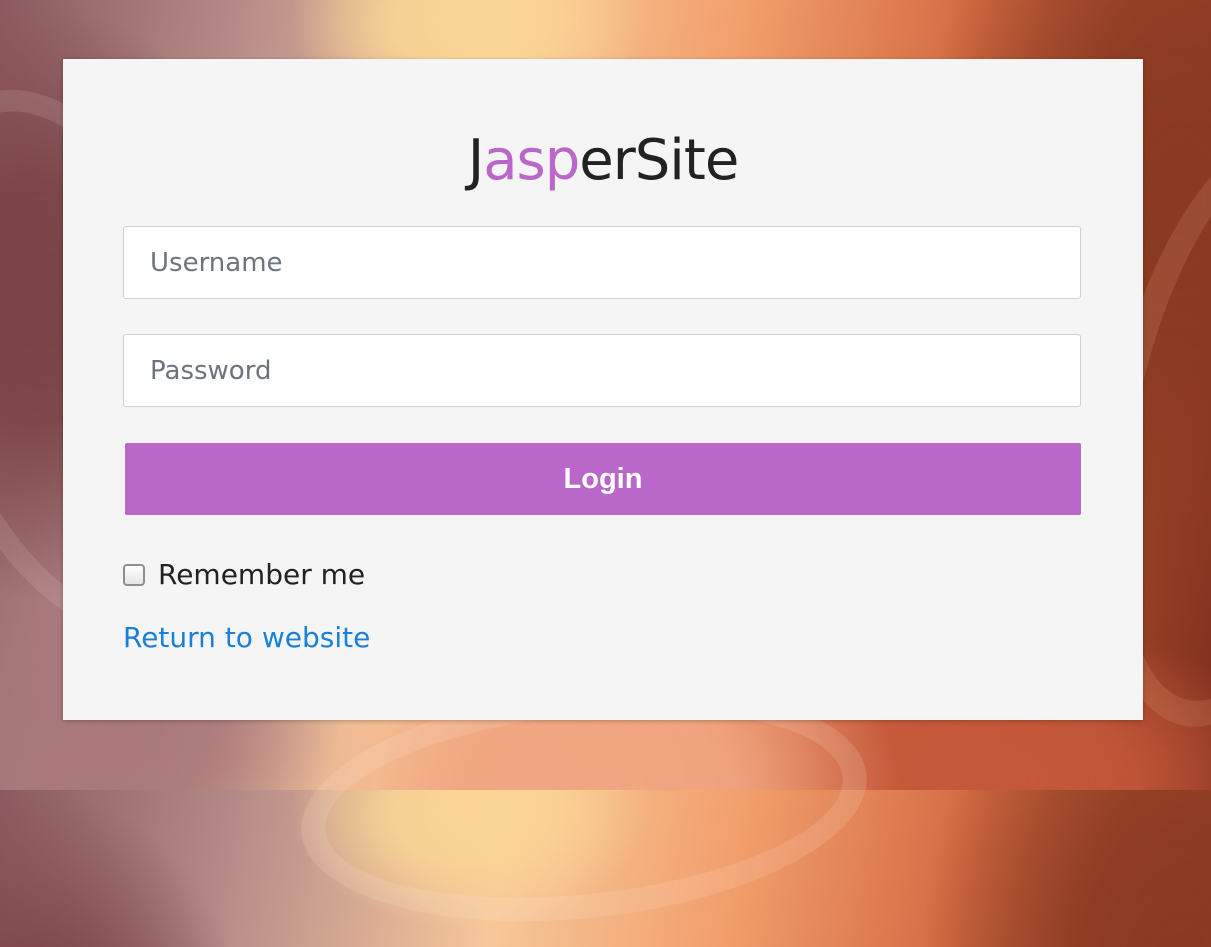 The height and width of the screenshot is (947, 1211). What do you see at coordinates (475, 160) in the screenshot?
I see `brand-prefix: J` at bounding box center [475, 160].